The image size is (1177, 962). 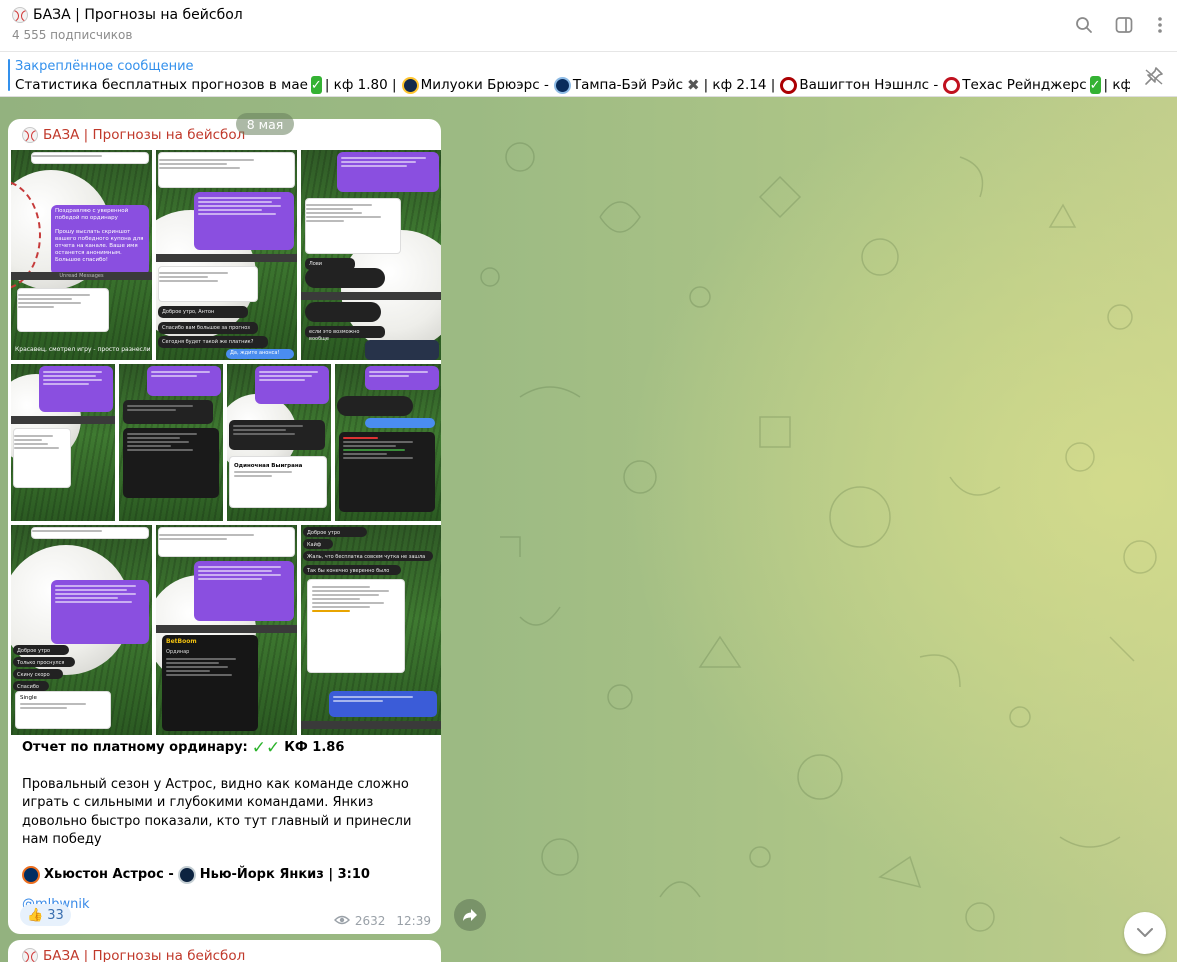 What do you see at coordinates (739, 85) in the screenshot?
I see `pinned-text-5: | кф 2.14 |` at bounding box center [739, 85].